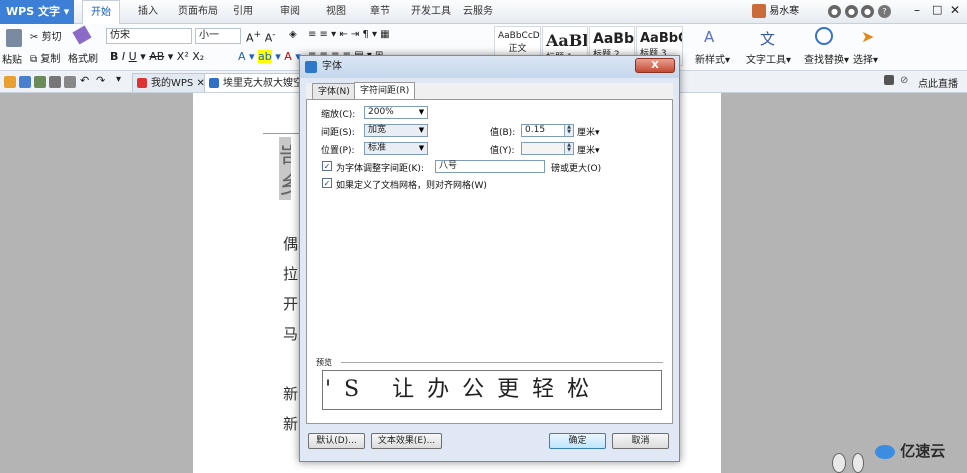 The width and height of the screenshot is (967, 473). Describe the element at coordinates (243, 12) in the screenshot. I see `tab-references: 引用` at that location.